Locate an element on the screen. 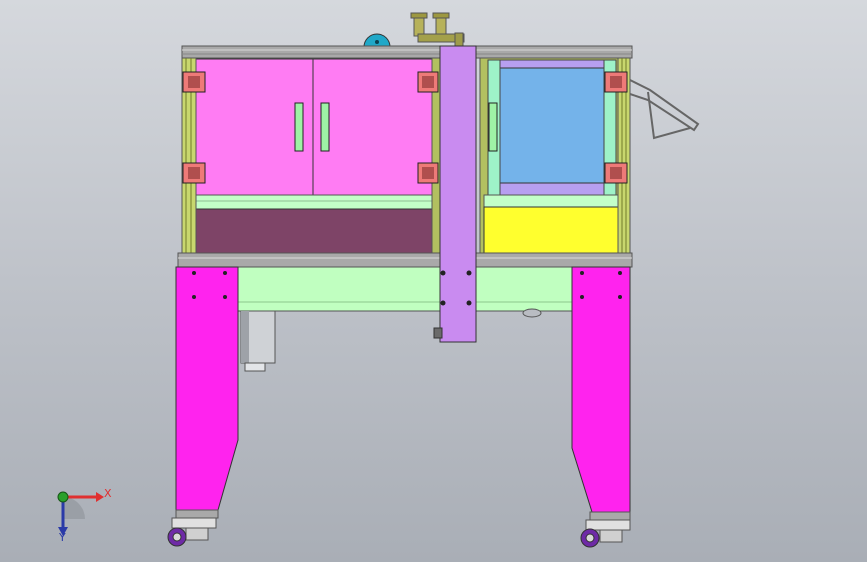 This screenshot has width=867, height=562. right-lower-panel is located at coordinates (551, 230).